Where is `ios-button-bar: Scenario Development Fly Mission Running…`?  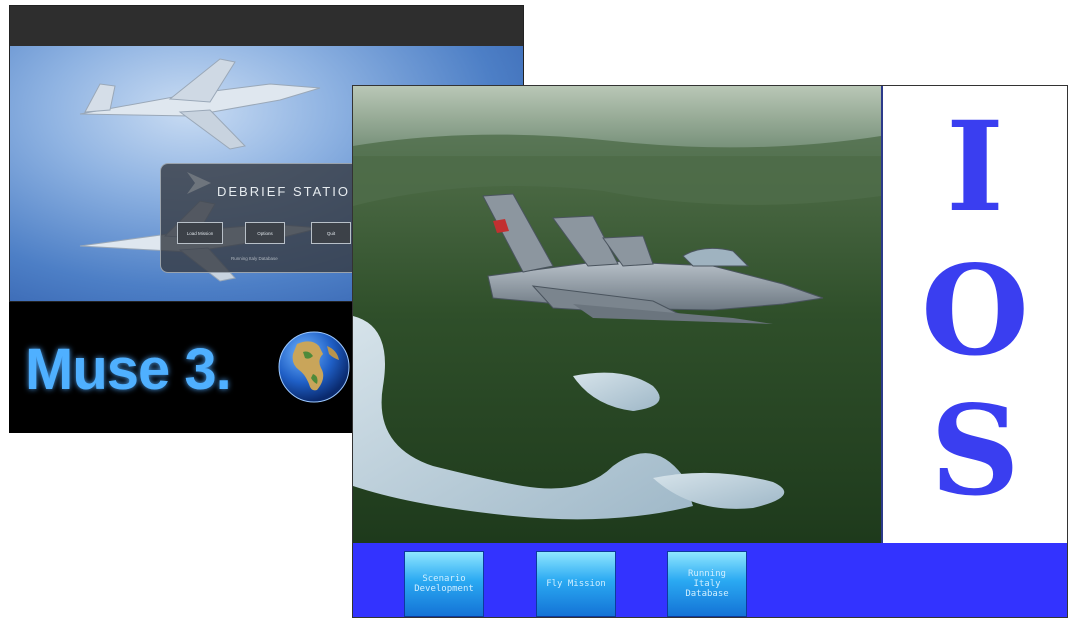
ios-button-bar: Scenario Development Fly Mission Running… is located at coordinates (710, 580).